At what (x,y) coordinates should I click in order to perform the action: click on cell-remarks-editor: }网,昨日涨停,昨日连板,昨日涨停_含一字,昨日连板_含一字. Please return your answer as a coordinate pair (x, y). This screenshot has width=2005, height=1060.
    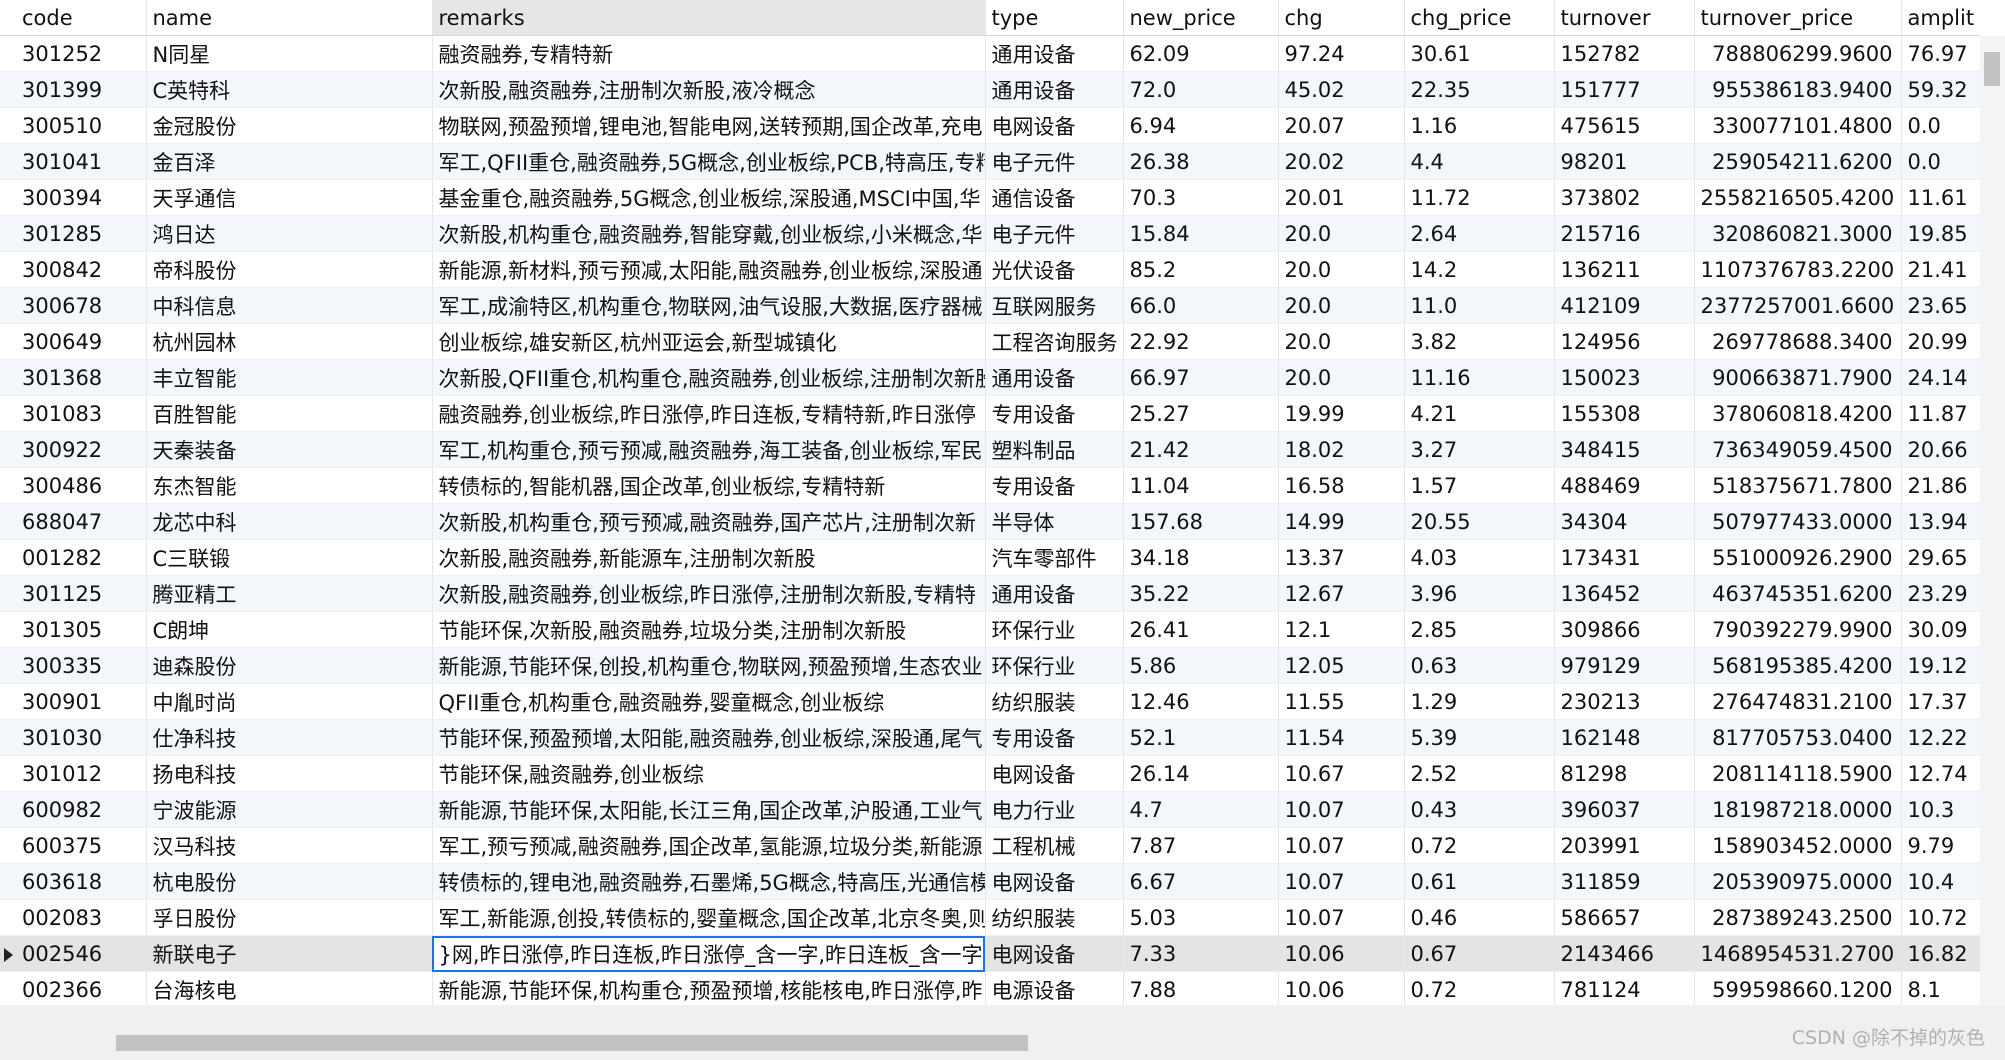
    Looking at the image, I should click on (709, 953).